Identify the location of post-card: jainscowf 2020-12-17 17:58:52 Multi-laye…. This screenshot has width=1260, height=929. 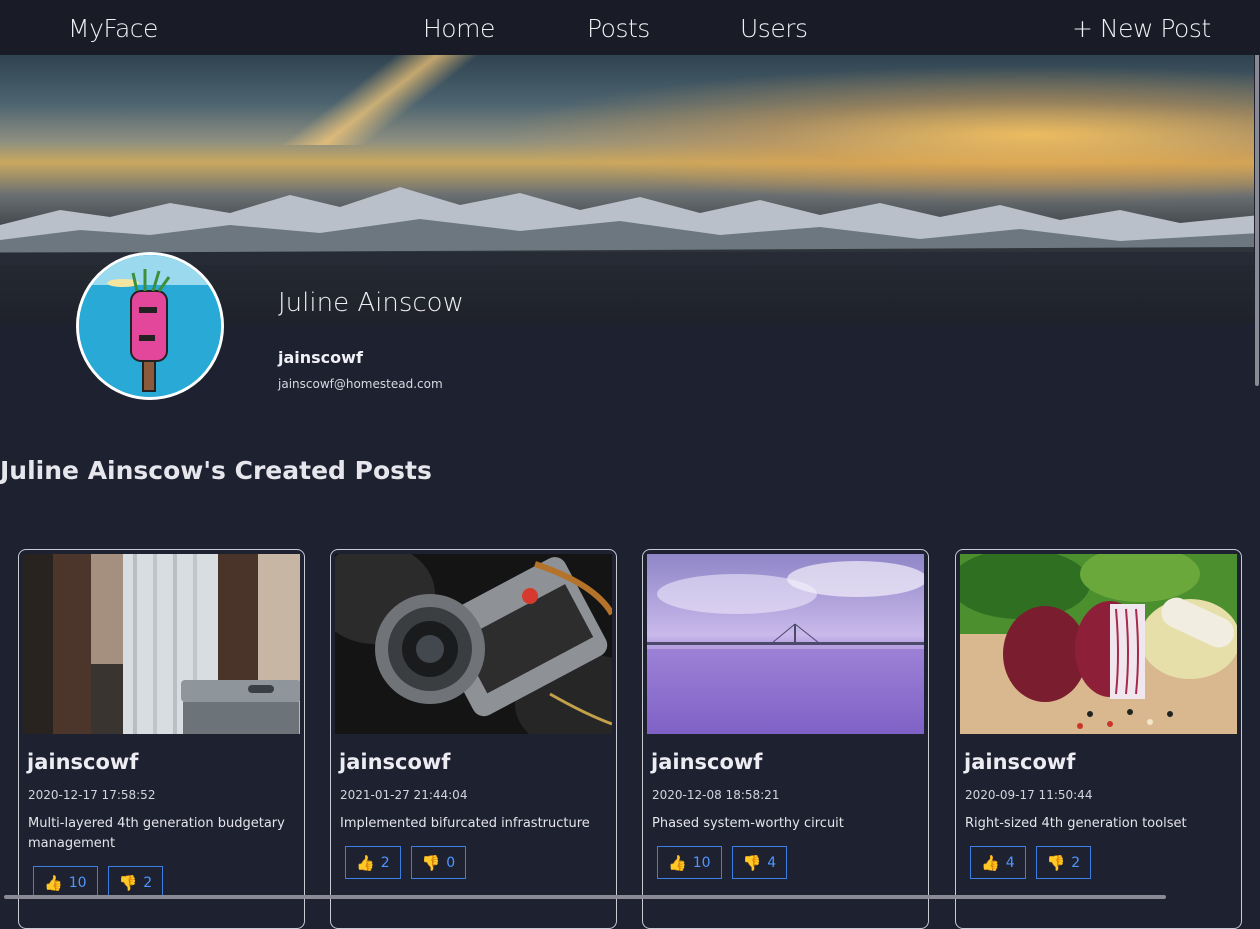
(161, 739).